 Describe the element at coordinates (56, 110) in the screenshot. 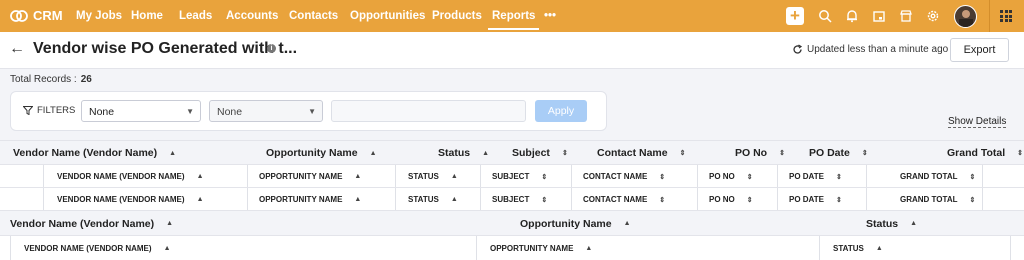

I see `filters-label: FILTERS` at that location.